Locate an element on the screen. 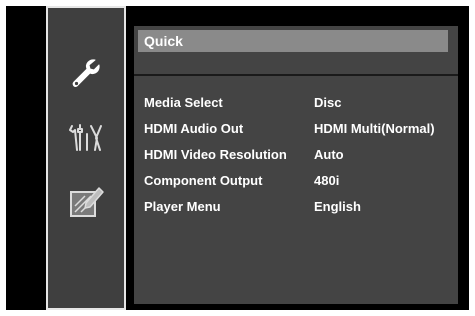  divider is located at coordinates (296, 75).